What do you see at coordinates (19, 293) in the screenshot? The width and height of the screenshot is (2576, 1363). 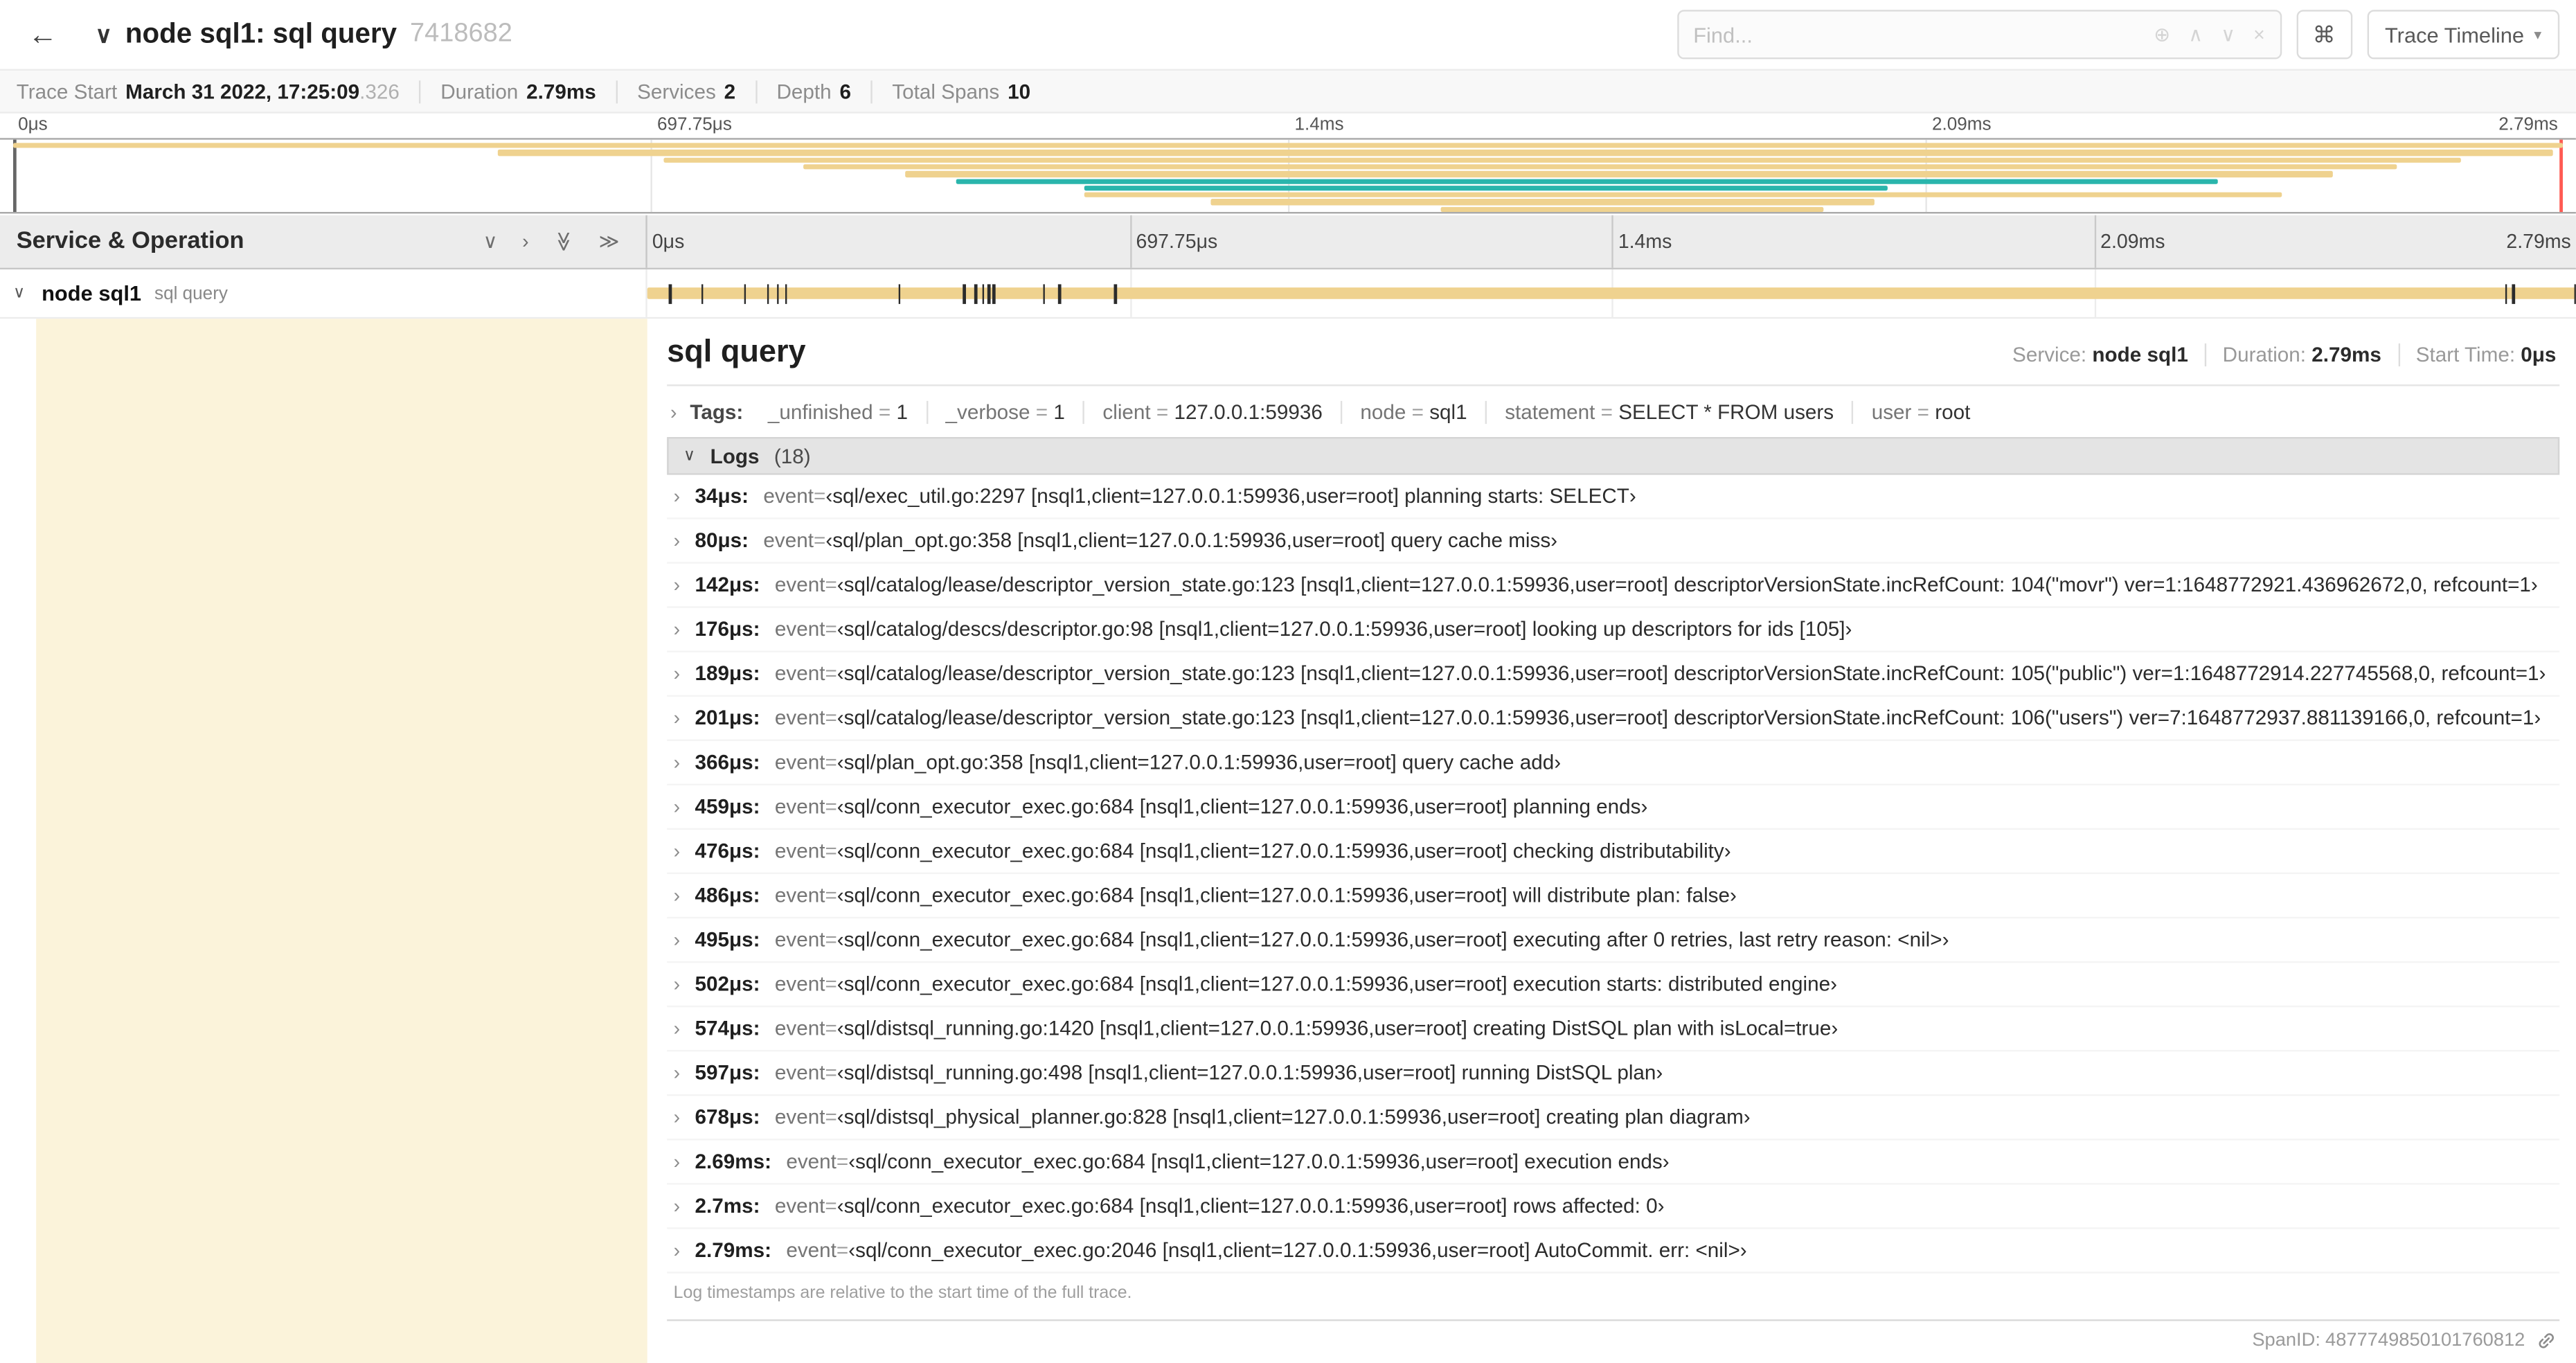 I see `span-collapse-chevron-icon: ∨` at bounding box center [19, 293].